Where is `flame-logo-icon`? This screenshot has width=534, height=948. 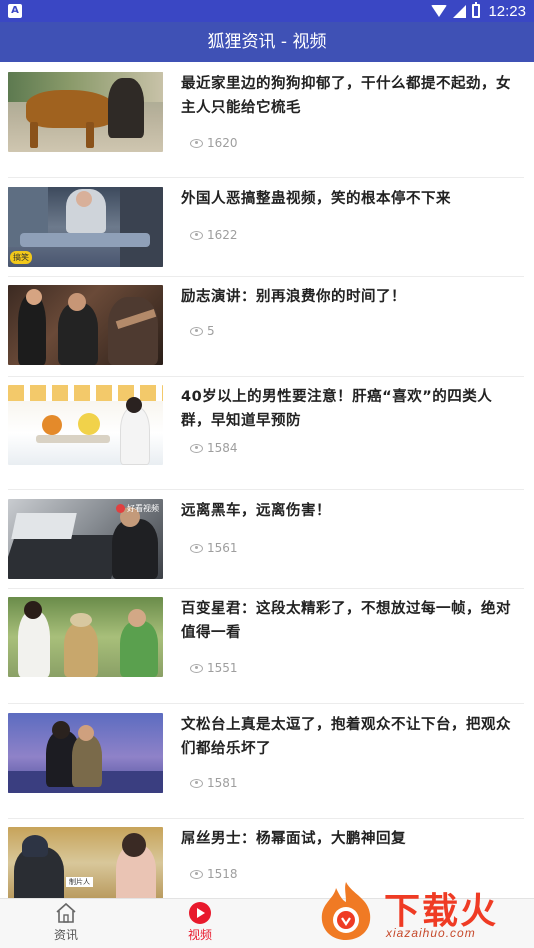
flame-logo-icon is located at coordinates (346, 911).